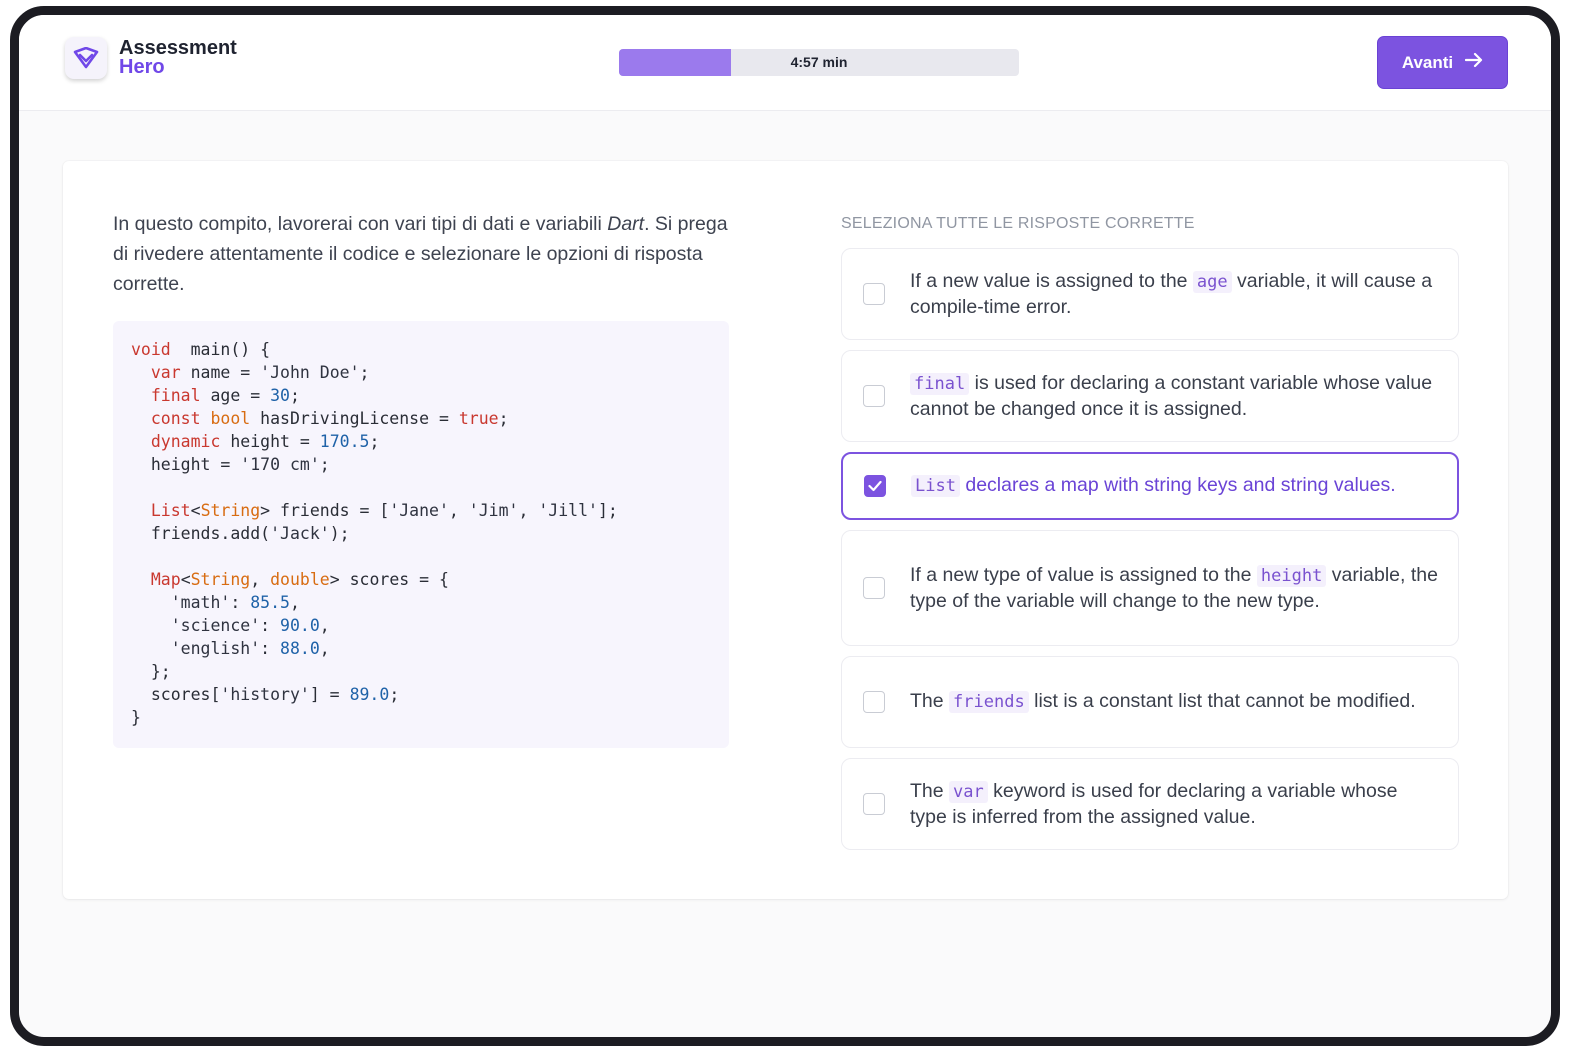 The image size is (1569, 1054). Describe the element at coordinates (170, 510) in the screenshot. I see `code-token: List` at that location.